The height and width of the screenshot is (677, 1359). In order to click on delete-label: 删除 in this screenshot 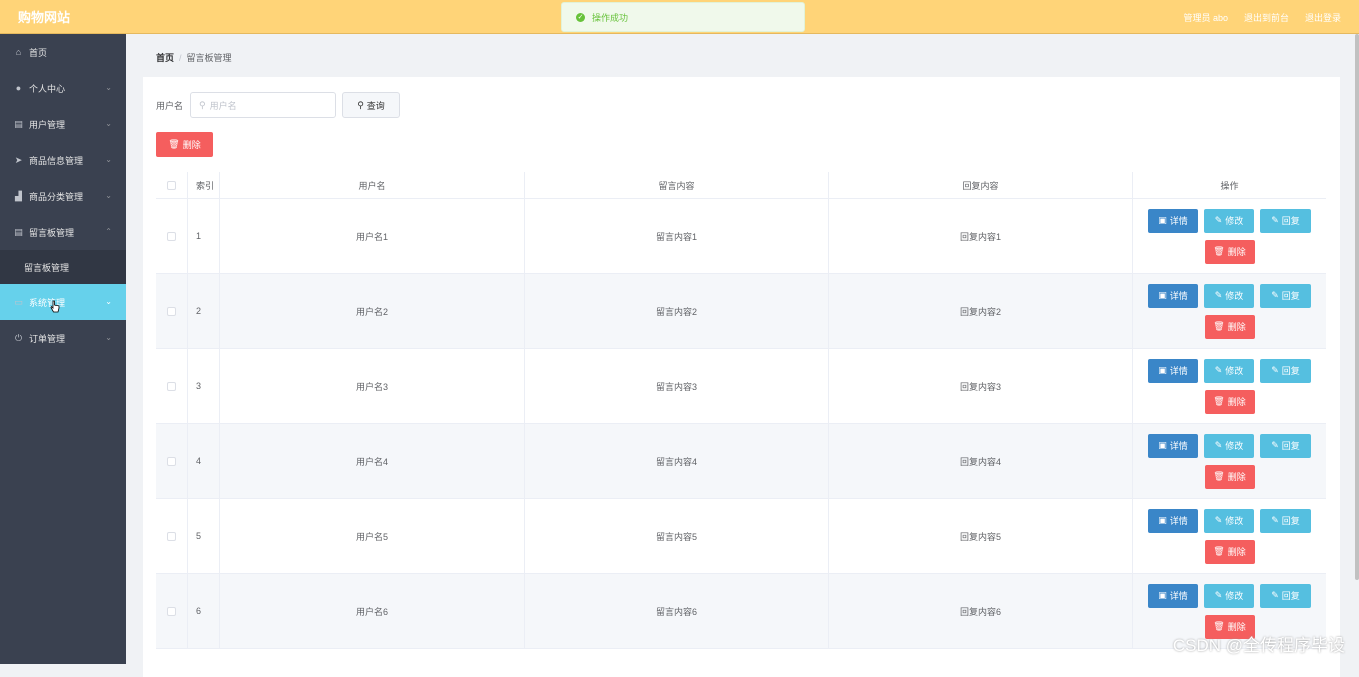, I will do `click(1237, 326)`.